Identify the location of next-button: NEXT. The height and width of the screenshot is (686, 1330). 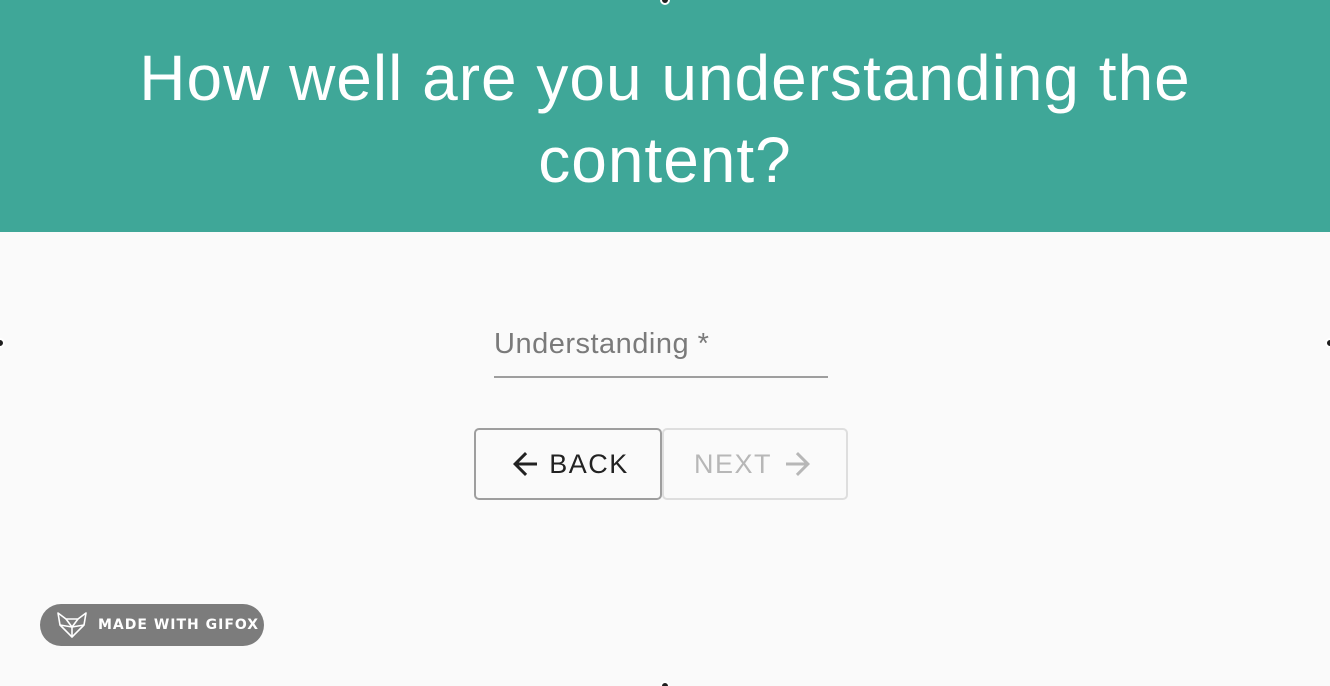
(755, 464).